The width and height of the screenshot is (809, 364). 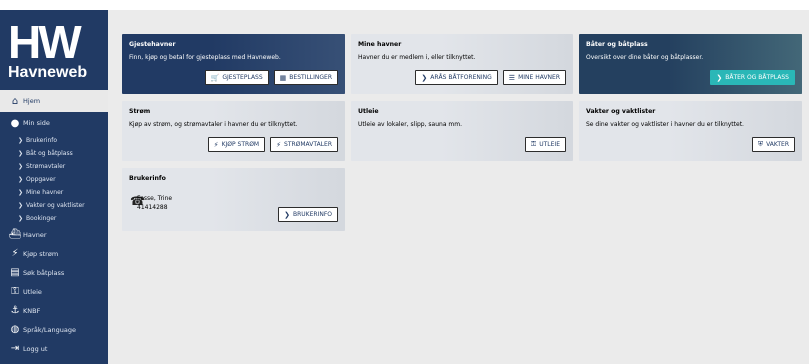 I want to click on nav-sub-guards: ❯ Vakter og vaktlister, so click(x=54, y=205).